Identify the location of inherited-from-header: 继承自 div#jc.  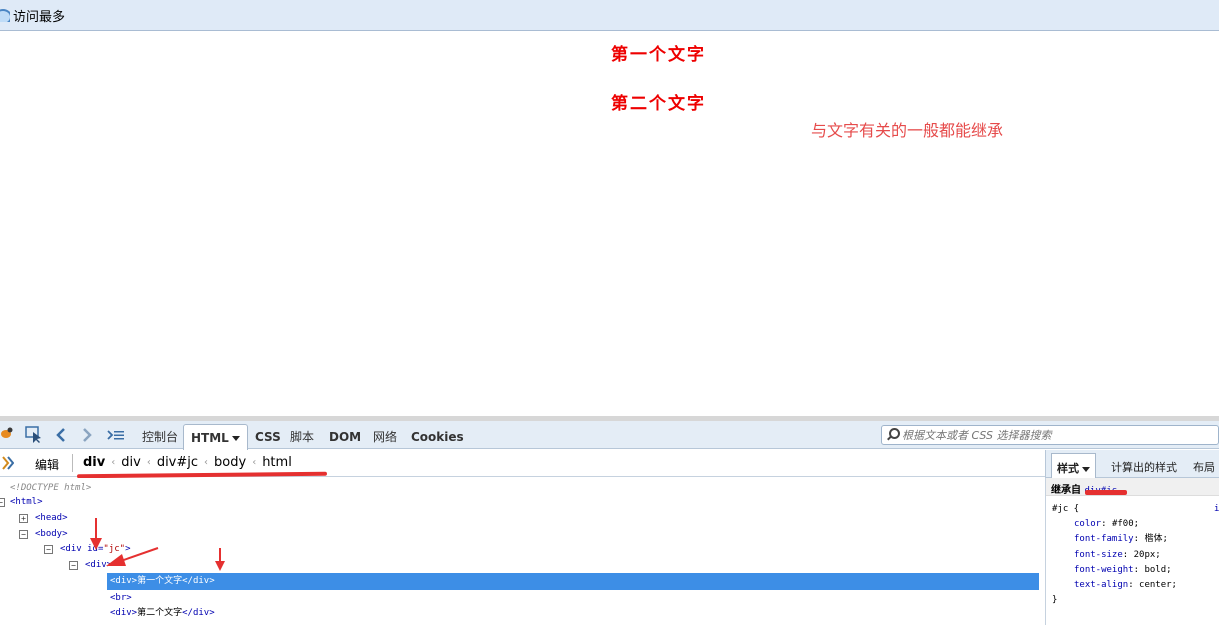
(1132, 487).